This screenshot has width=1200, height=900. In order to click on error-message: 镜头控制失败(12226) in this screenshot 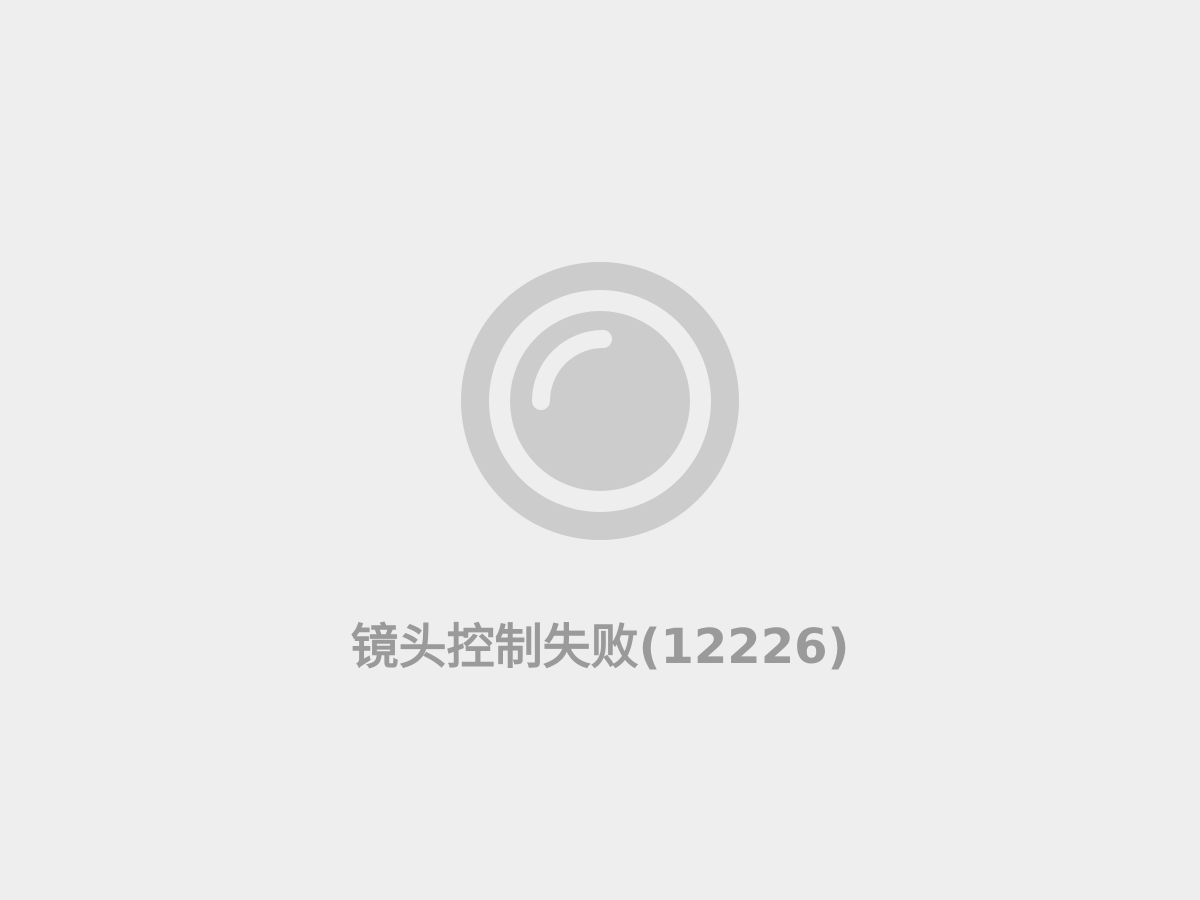, I will do `click(600, 647)`.